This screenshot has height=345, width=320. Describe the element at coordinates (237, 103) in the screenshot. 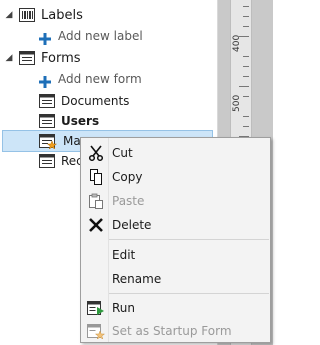

I see `ruler-label: 500` at that location.